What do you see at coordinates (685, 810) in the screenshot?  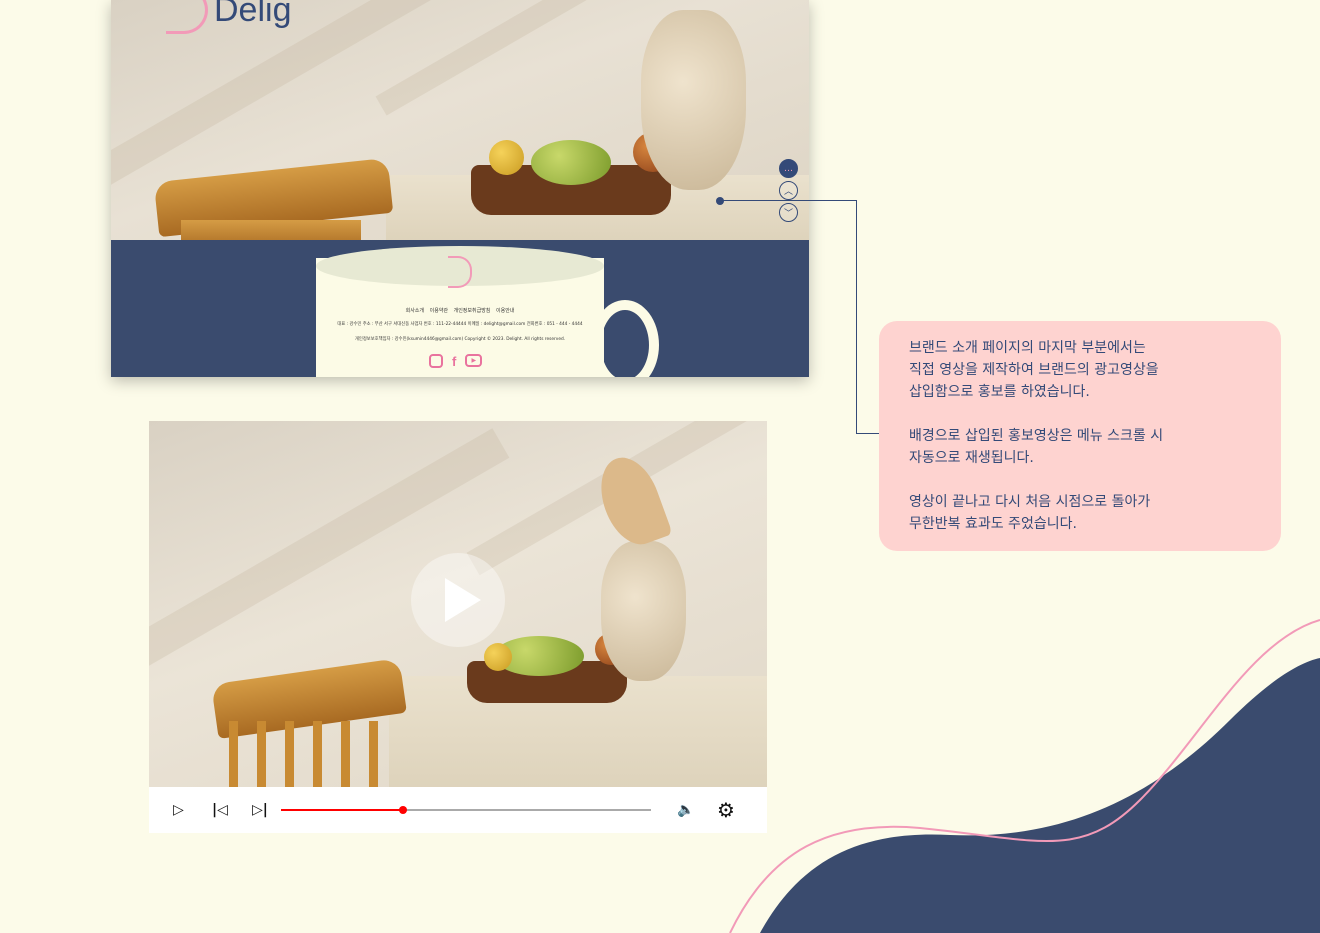 I see `volume-icon: 🔈` at bounding box center [685, 810].